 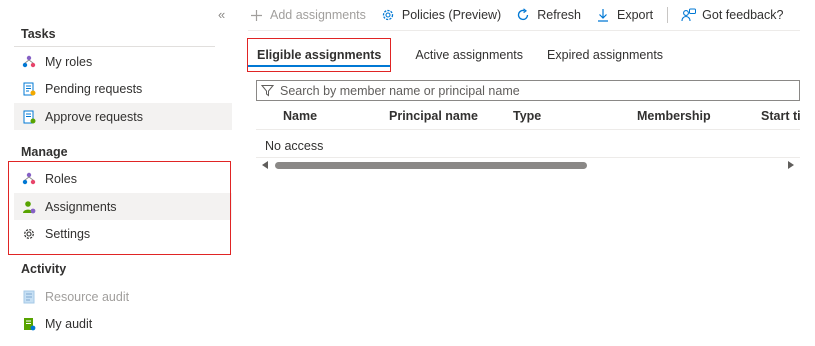 What do you see at coordinates (743, 15) in the screenshot?
I see `feedback-label: Got feedback?` at bounding box center [743, 15].